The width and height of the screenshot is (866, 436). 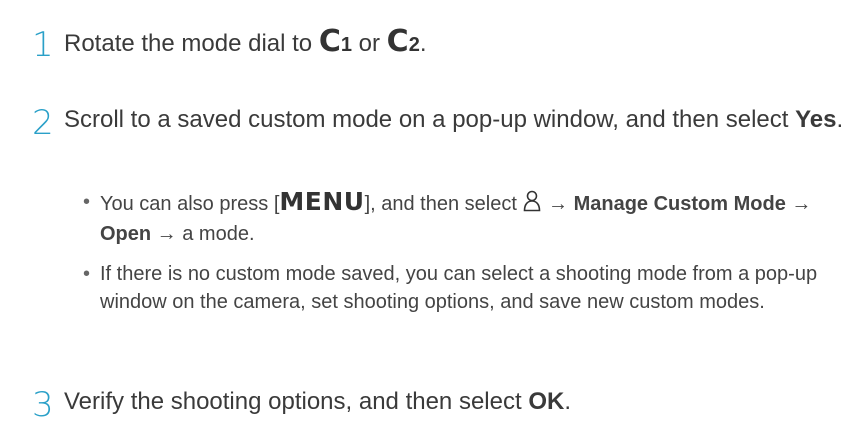 What do you see at coordinates (43, 405) in the screenshot?
I see `step-number: 3` at bounding box center [43, 405].